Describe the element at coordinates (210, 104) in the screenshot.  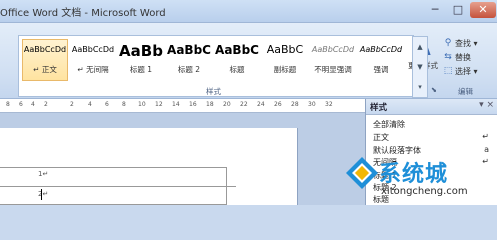
I see `ruler-tick: 18` at that location.